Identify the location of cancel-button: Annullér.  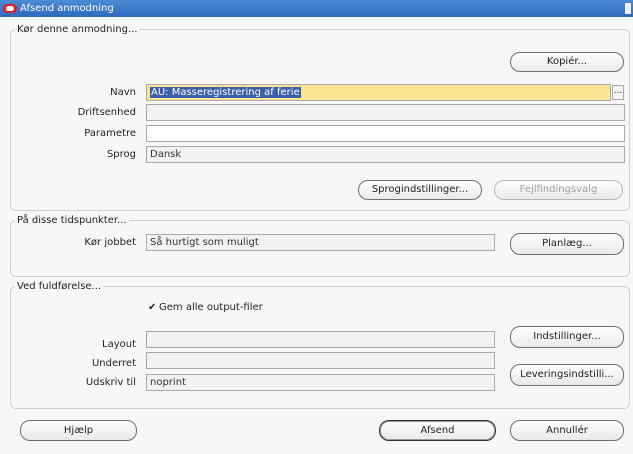
(567, 430).